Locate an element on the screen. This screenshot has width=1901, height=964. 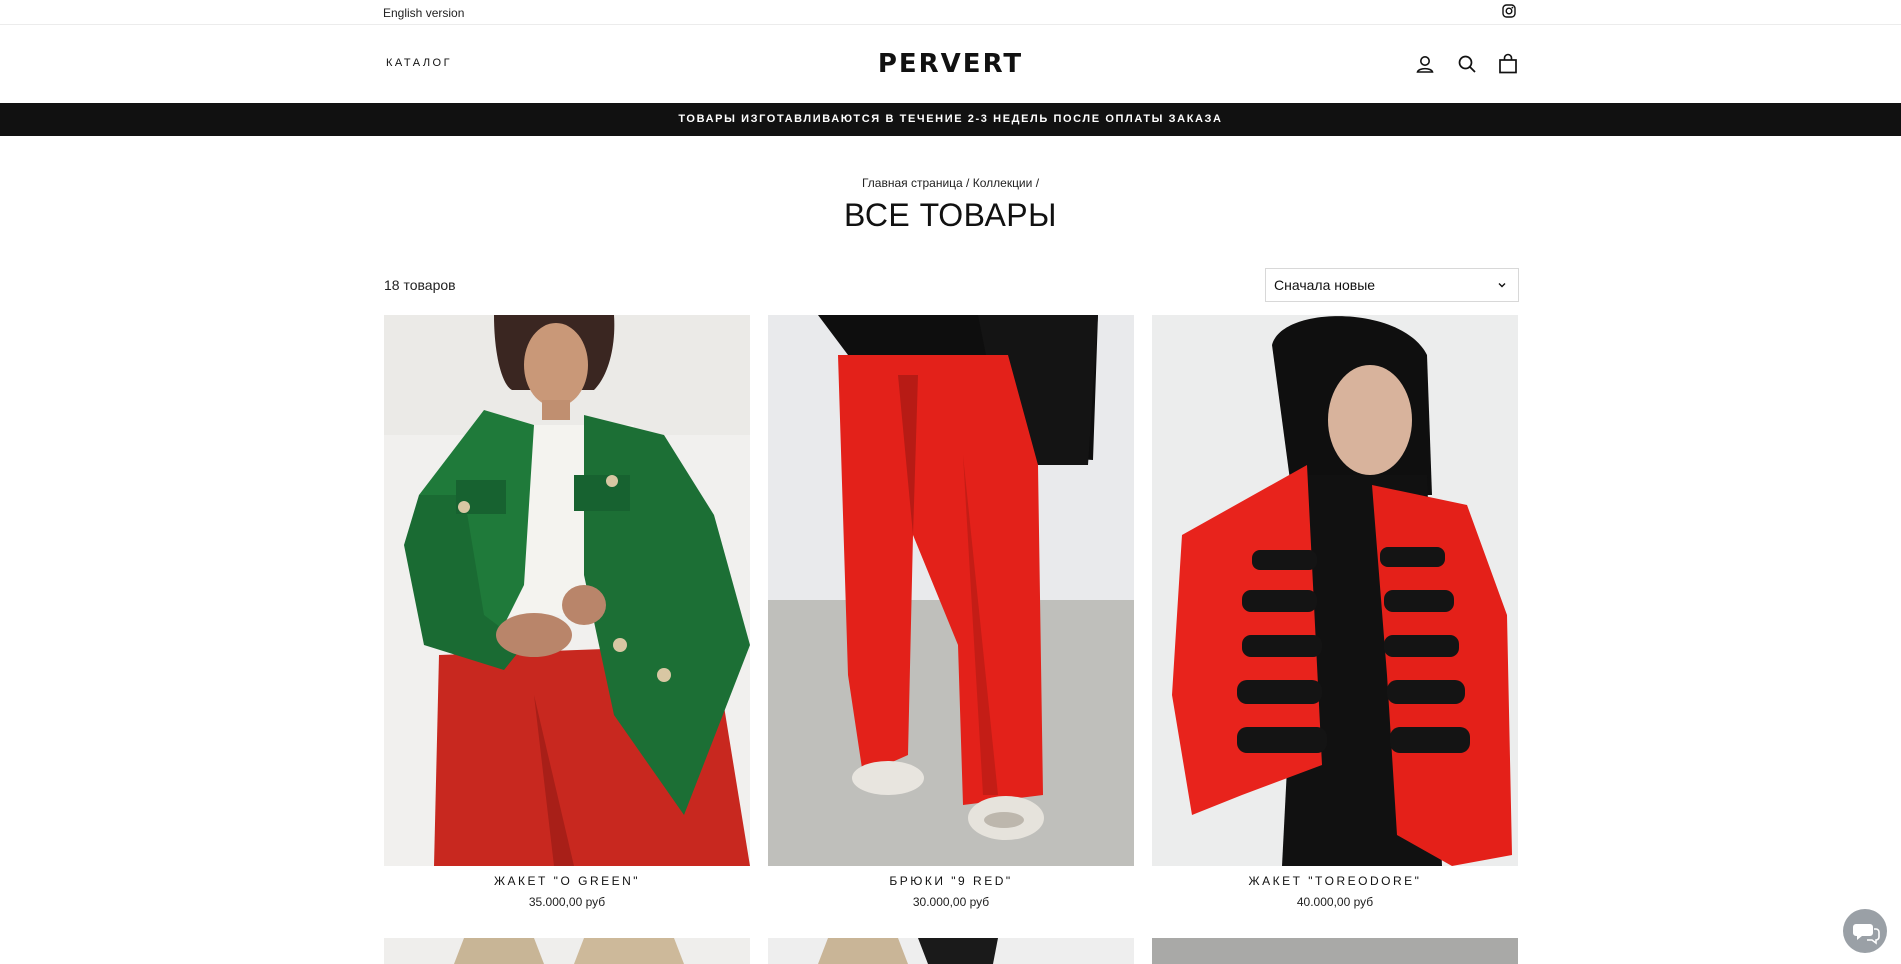
breadcrumb: Главная страница / Коллекции / is located at coordinates (950, 183).